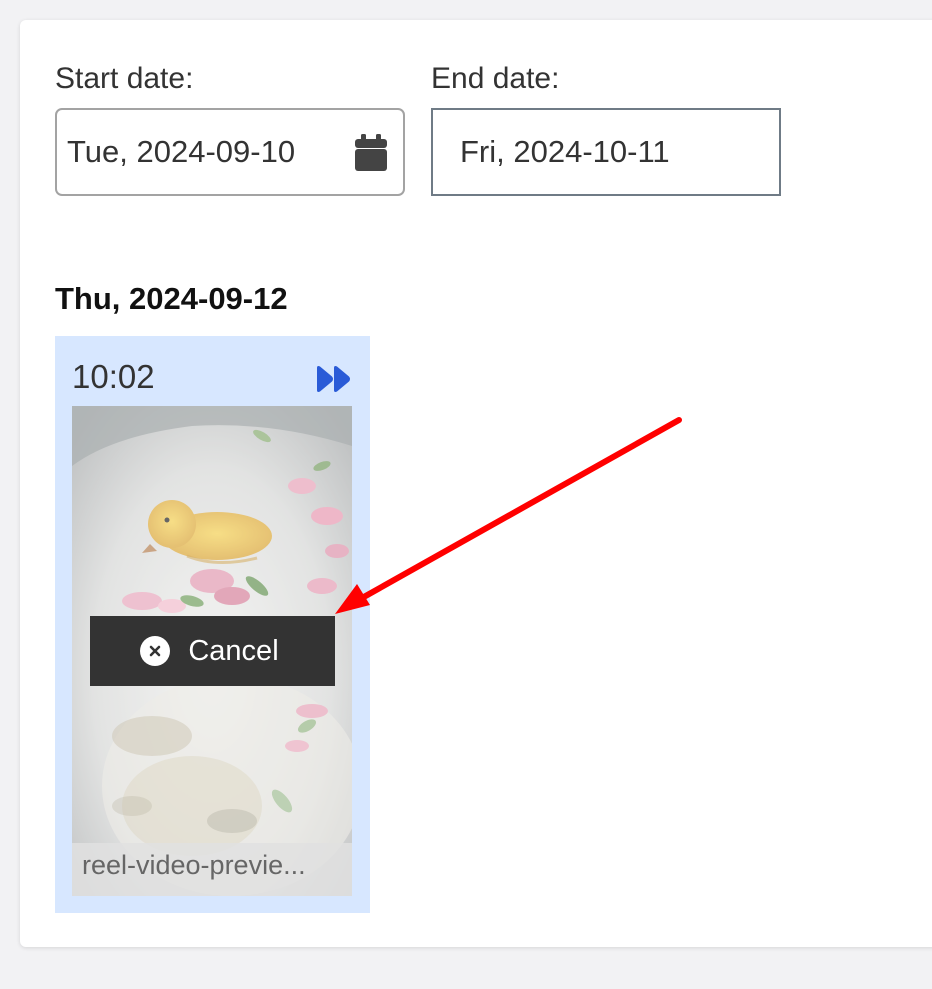  What do you see at coordinates (155, 651) in the screenshot?
I see `close-circle-icon` at bounding box center [155, 651].